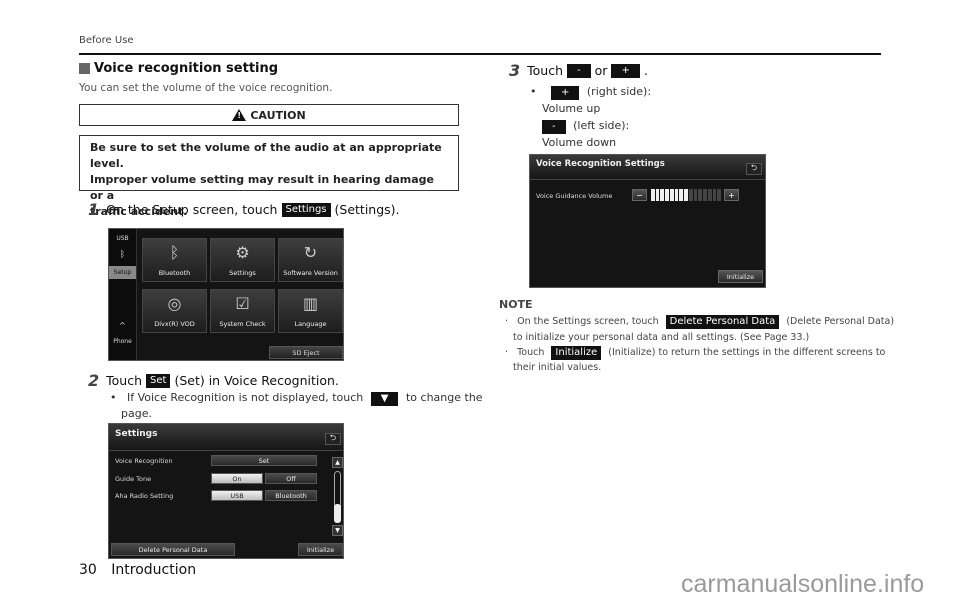 The height and width of the screenshot is (611, 960). I want to click on tile-system-check: ☑ System Check, so click(242, 311).